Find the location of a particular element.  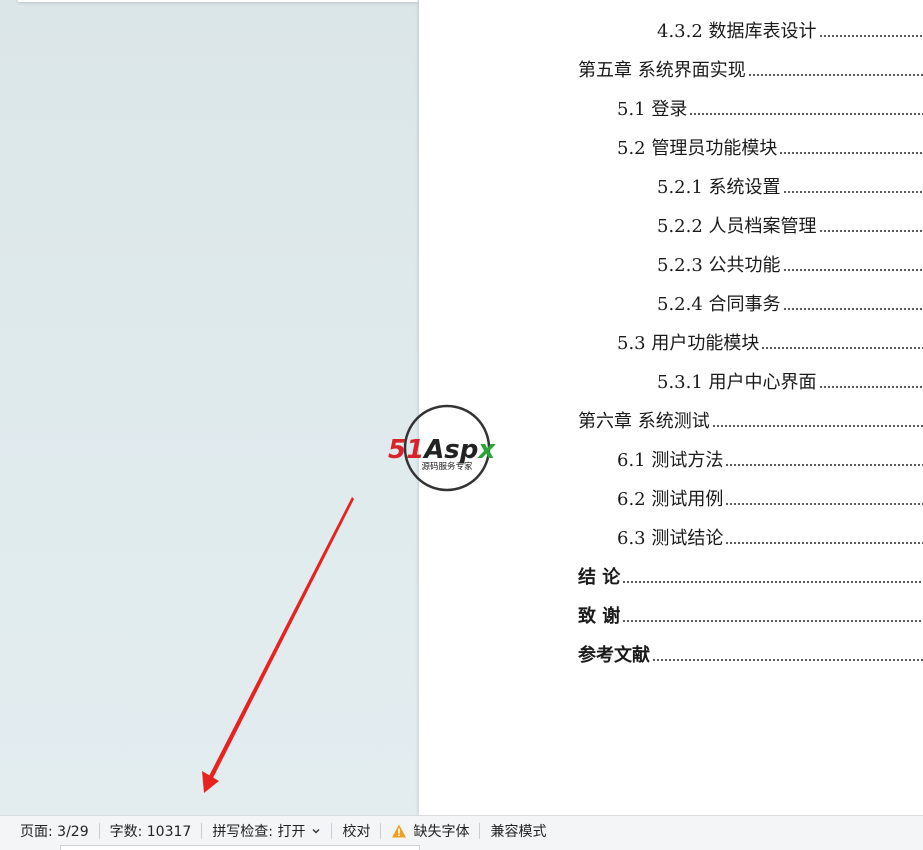

toc-entry-title: 6.3 测试结论 is located at coordinates (670, 538).